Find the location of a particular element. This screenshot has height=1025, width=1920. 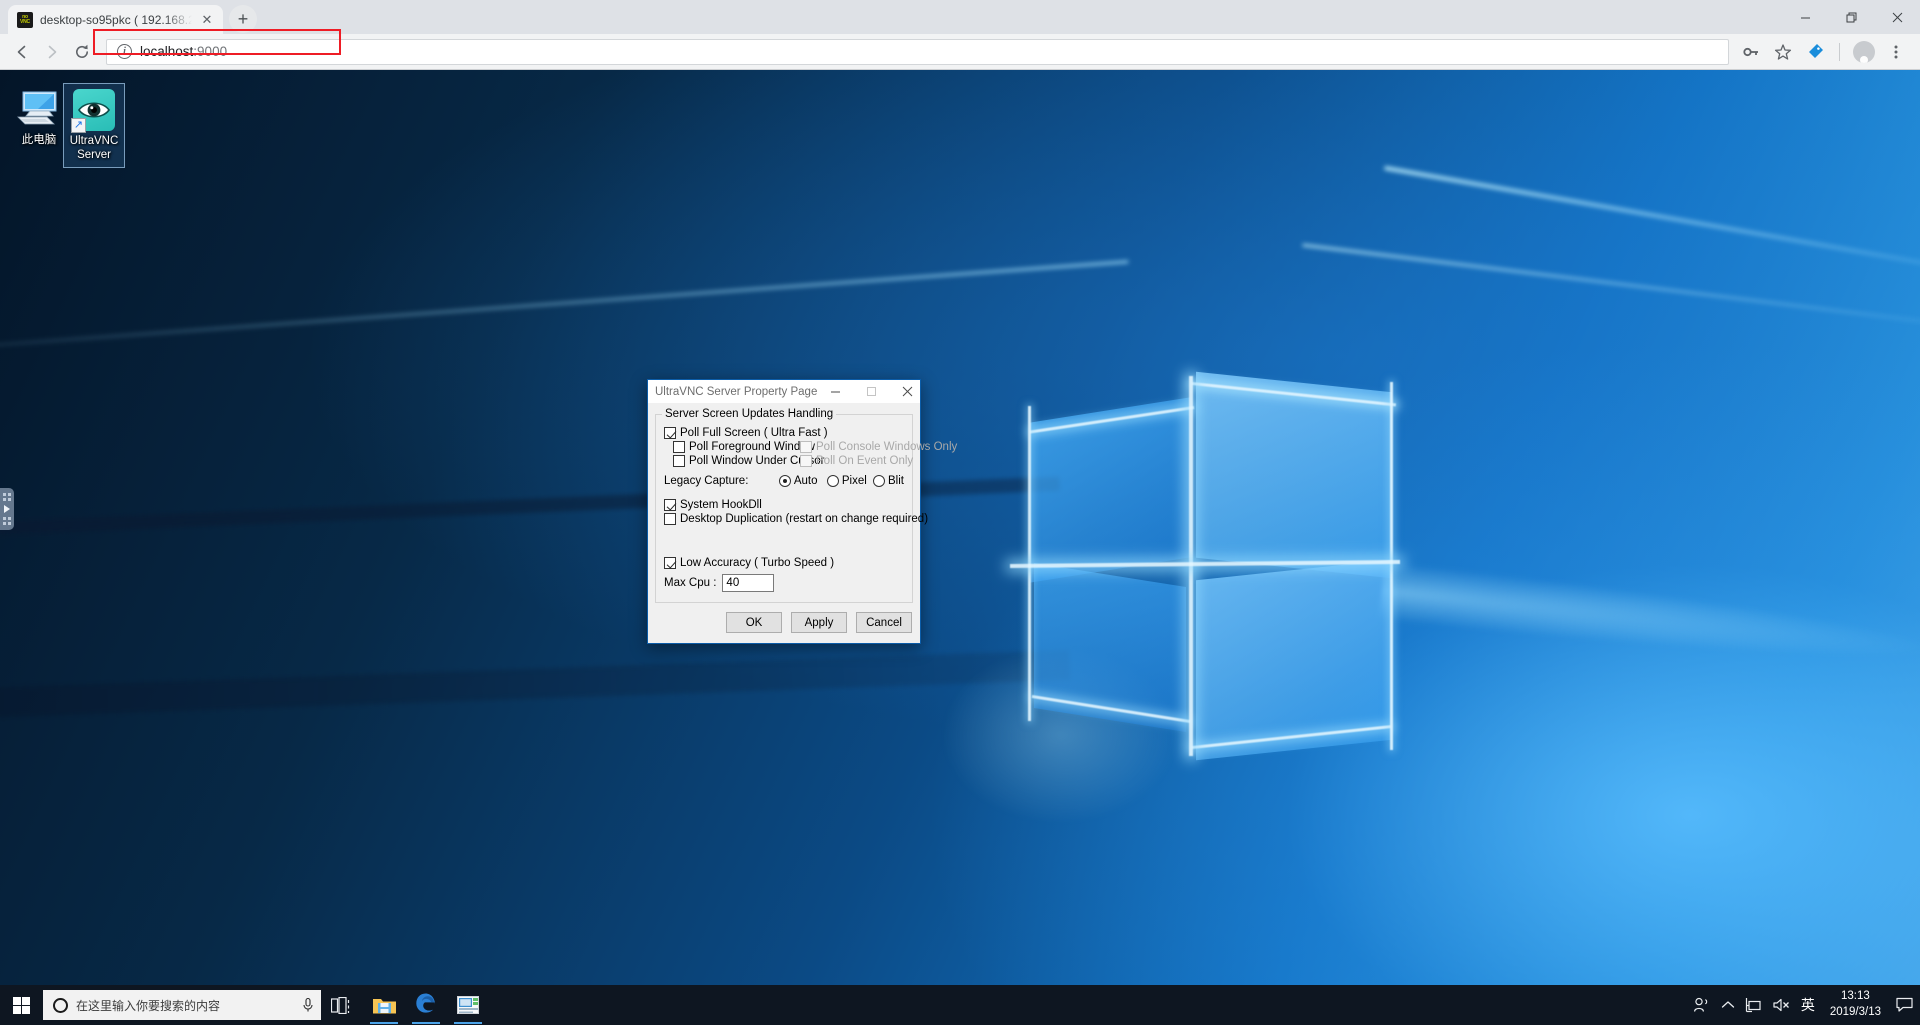

novnc-control-bar-handle is located at coordinates (7, 509).